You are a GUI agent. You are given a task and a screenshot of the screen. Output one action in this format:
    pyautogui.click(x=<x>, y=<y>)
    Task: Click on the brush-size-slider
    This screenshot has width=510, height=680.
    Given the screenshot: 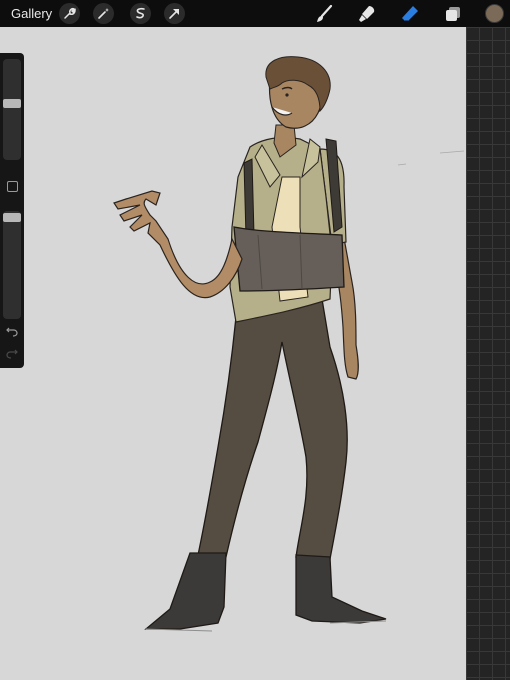 What is the action you would take?
    pyautogui.click(x=12, y=109)
    